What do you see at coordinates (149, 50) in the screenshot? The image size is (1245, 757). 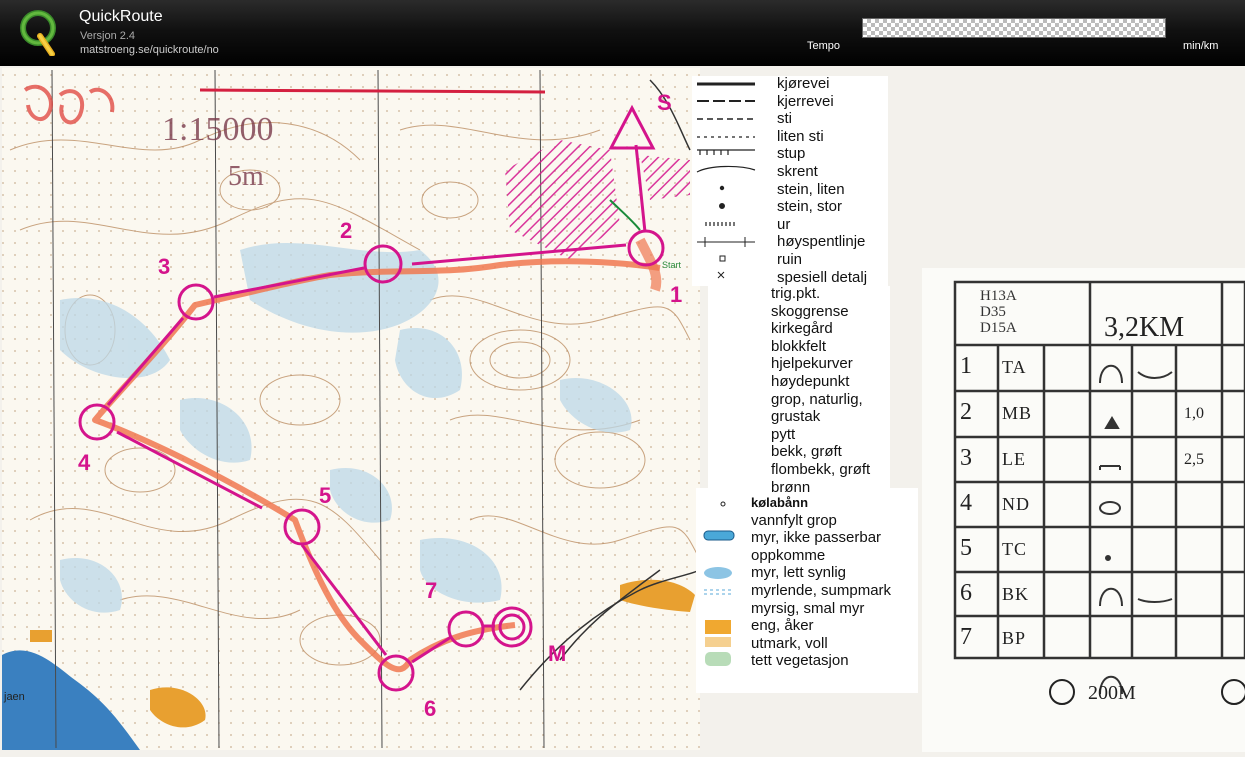 I see `app-url: matstroeng.se/quickroute/no` at bounding box center [149, 50].